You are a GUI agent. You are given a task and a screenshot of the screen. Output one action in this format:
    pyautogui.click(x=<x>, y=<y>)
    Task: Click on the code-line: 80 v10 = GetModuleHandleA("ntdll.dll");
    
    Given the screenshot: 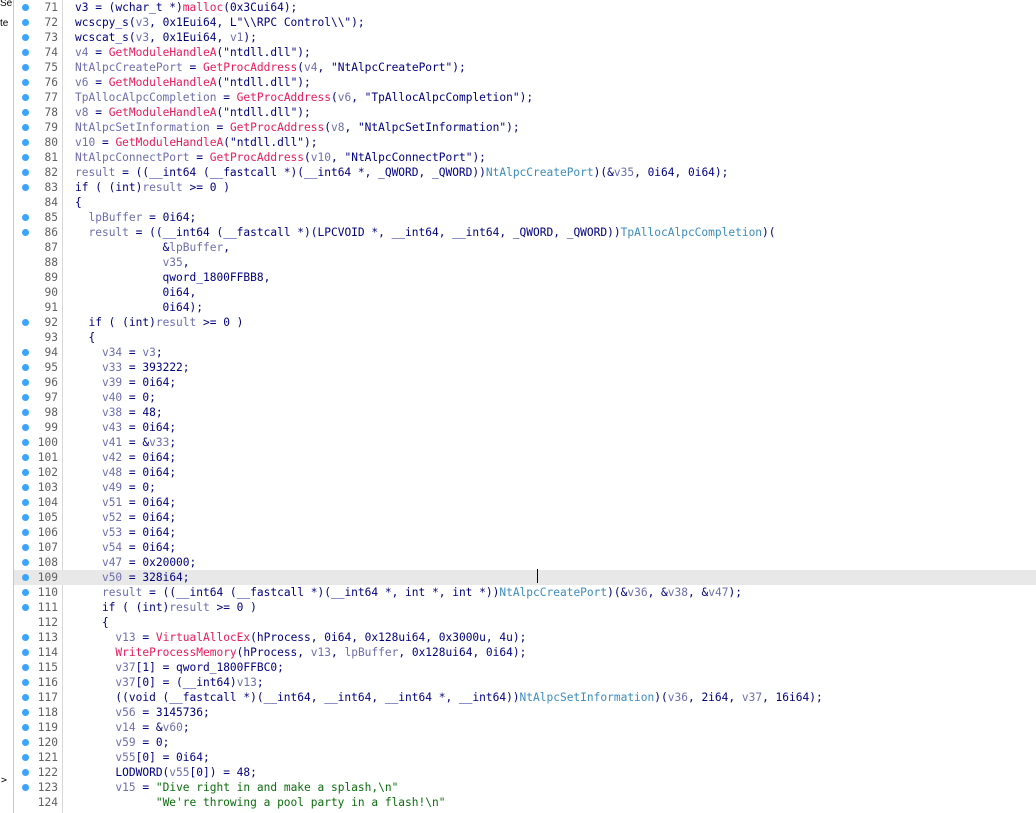 What is the action you would take?
    pyautogui.click(x=525, y=142)
    